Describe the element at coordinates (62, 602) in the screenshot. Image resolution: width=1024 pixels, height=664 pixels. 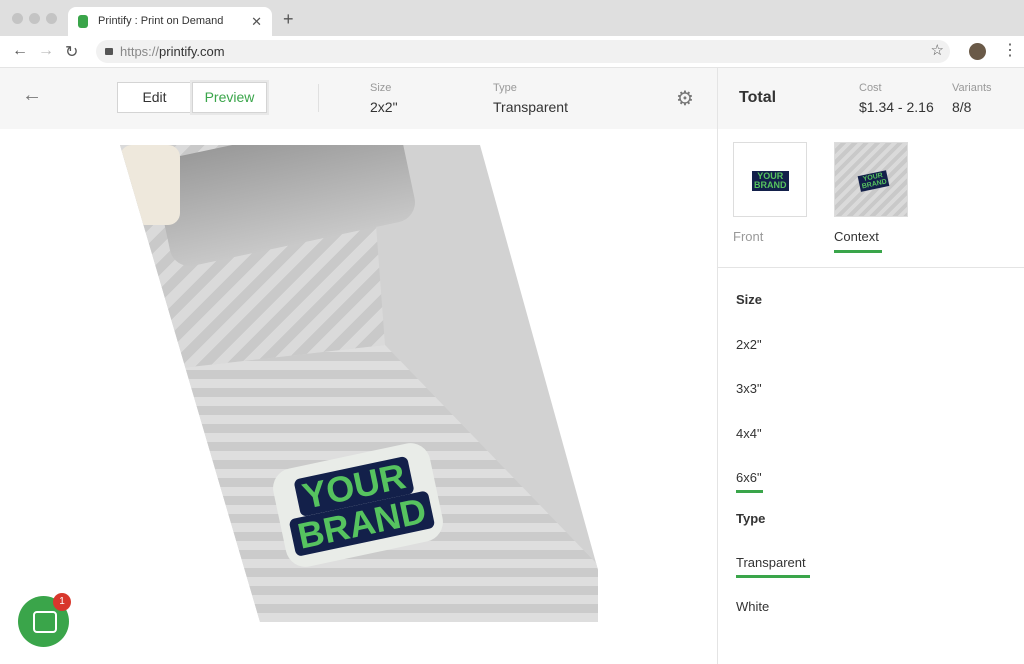
I see `chat-badge: 1` at that location.